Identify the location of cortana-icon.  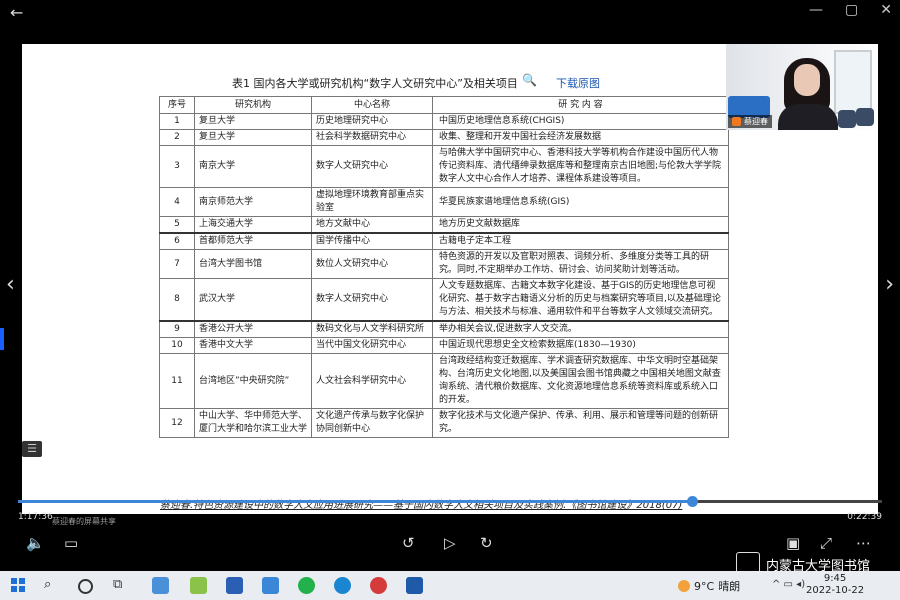
(85, 586).